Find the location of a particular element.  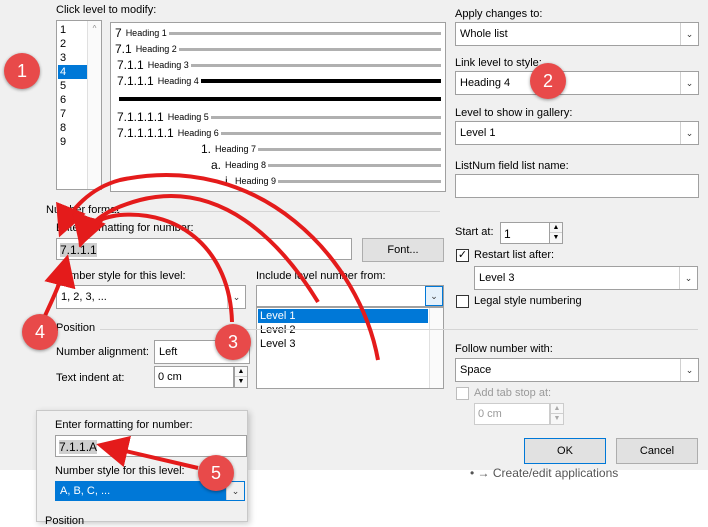

step-badge-4: 4 is located at coordinates (40, 332).